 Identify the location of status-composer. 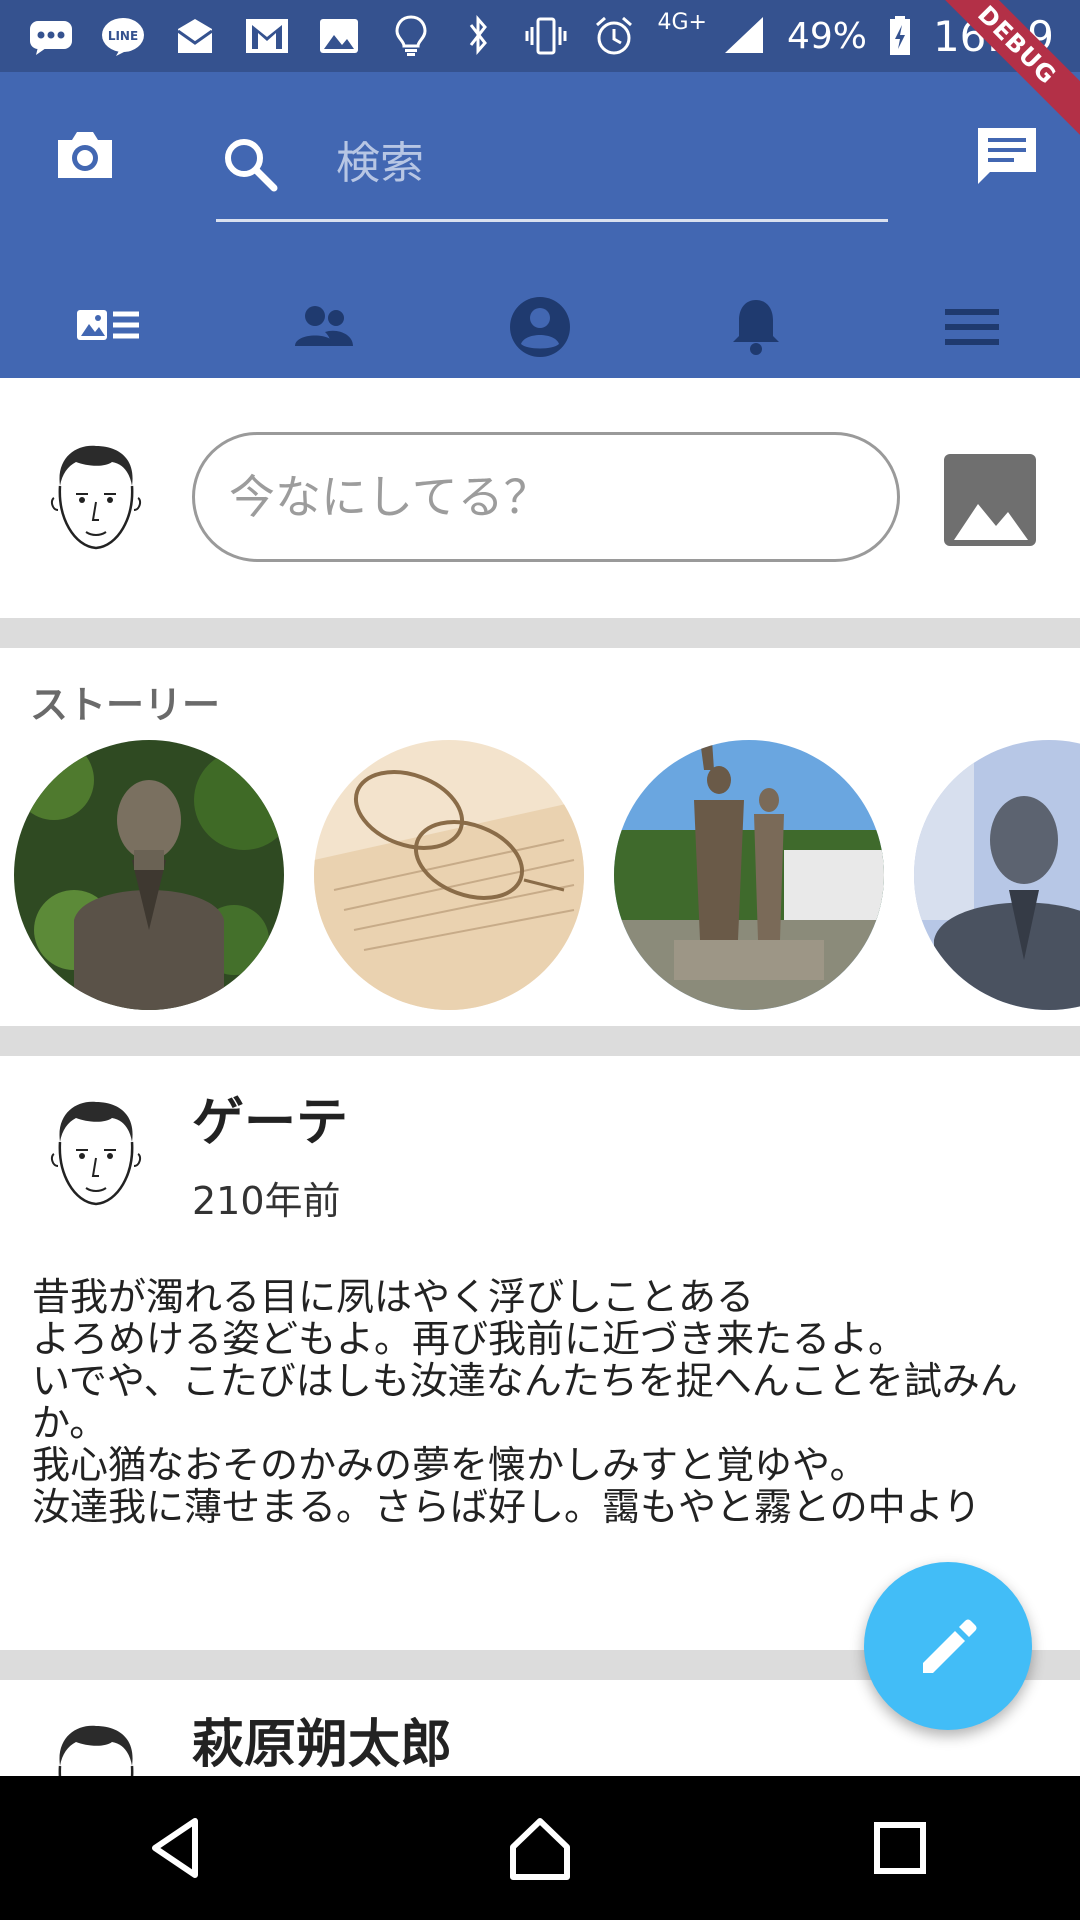
(540, 498).